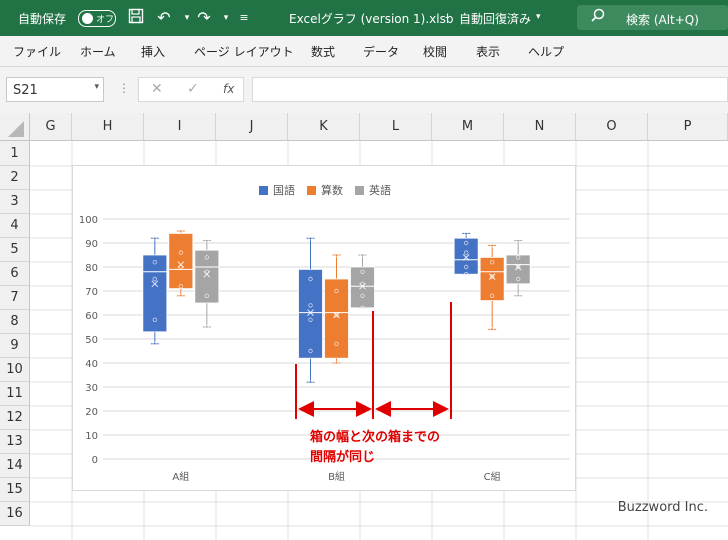  I want to click on row-header-6: 6, so click(15, 274).